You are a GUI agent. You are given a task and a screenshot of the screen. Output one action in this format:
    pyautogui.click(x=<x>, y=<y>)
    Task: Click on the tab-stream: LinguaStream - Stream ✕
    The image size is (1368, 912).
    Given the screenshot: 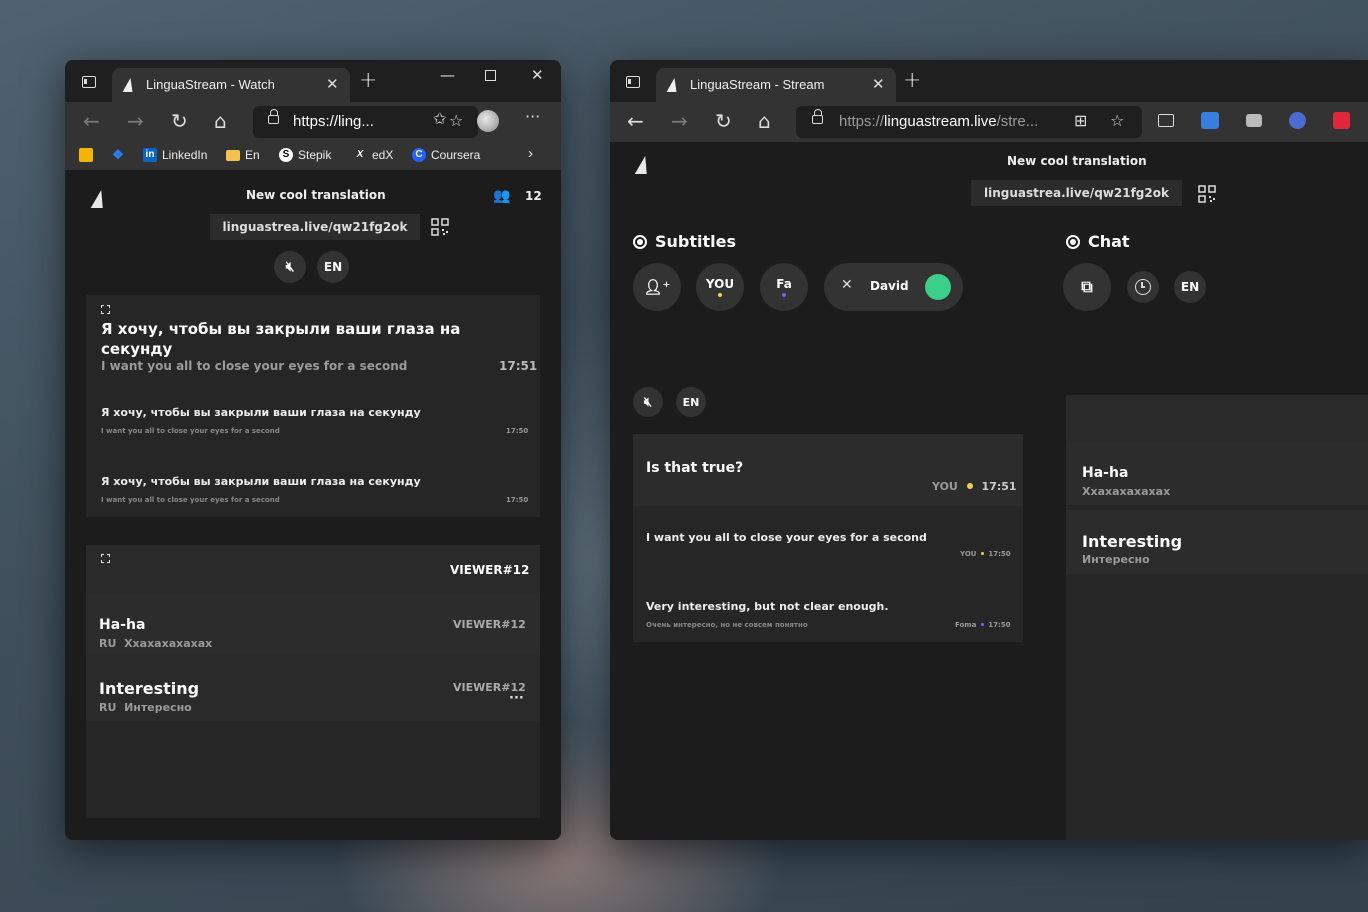 What is the action you would take?
    pyautogui.click(x=776, y=85)
    